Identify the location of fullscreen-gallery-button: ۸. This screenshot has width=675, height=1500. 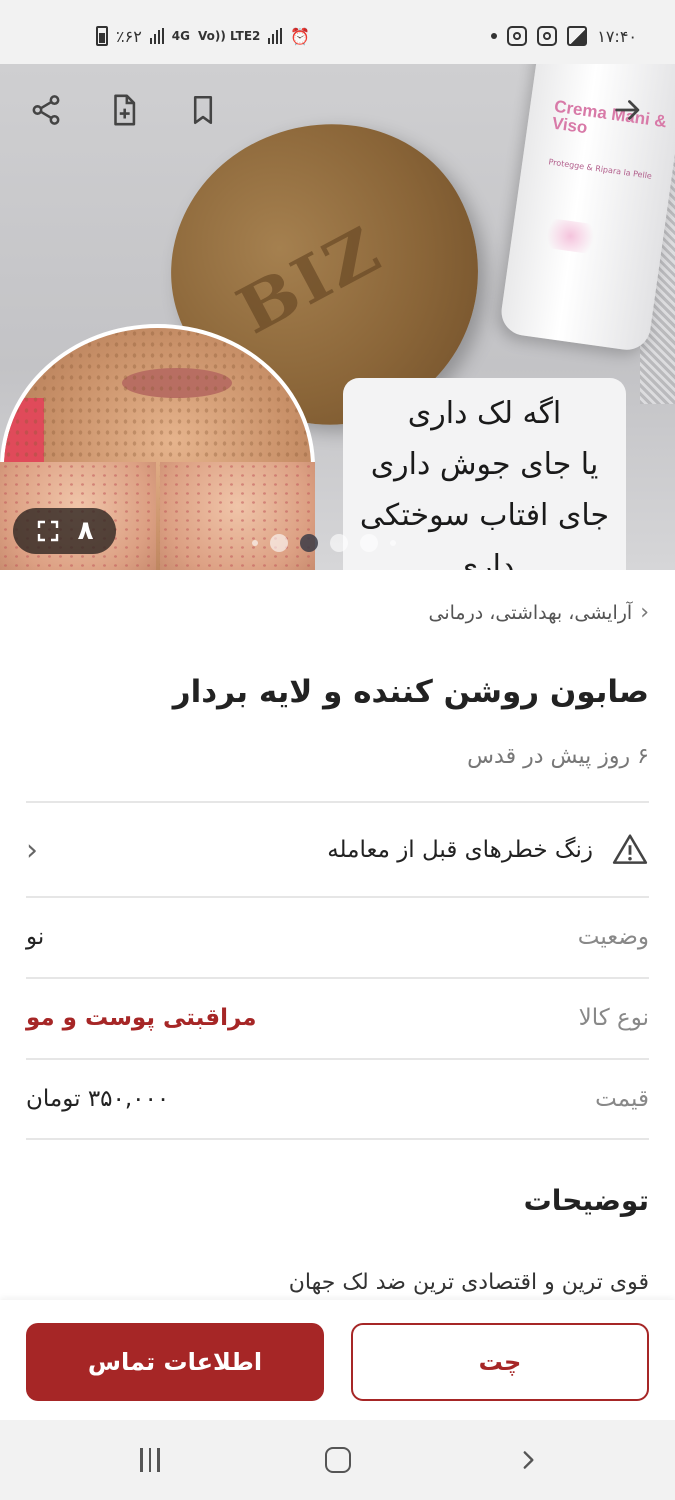
(64, 531).